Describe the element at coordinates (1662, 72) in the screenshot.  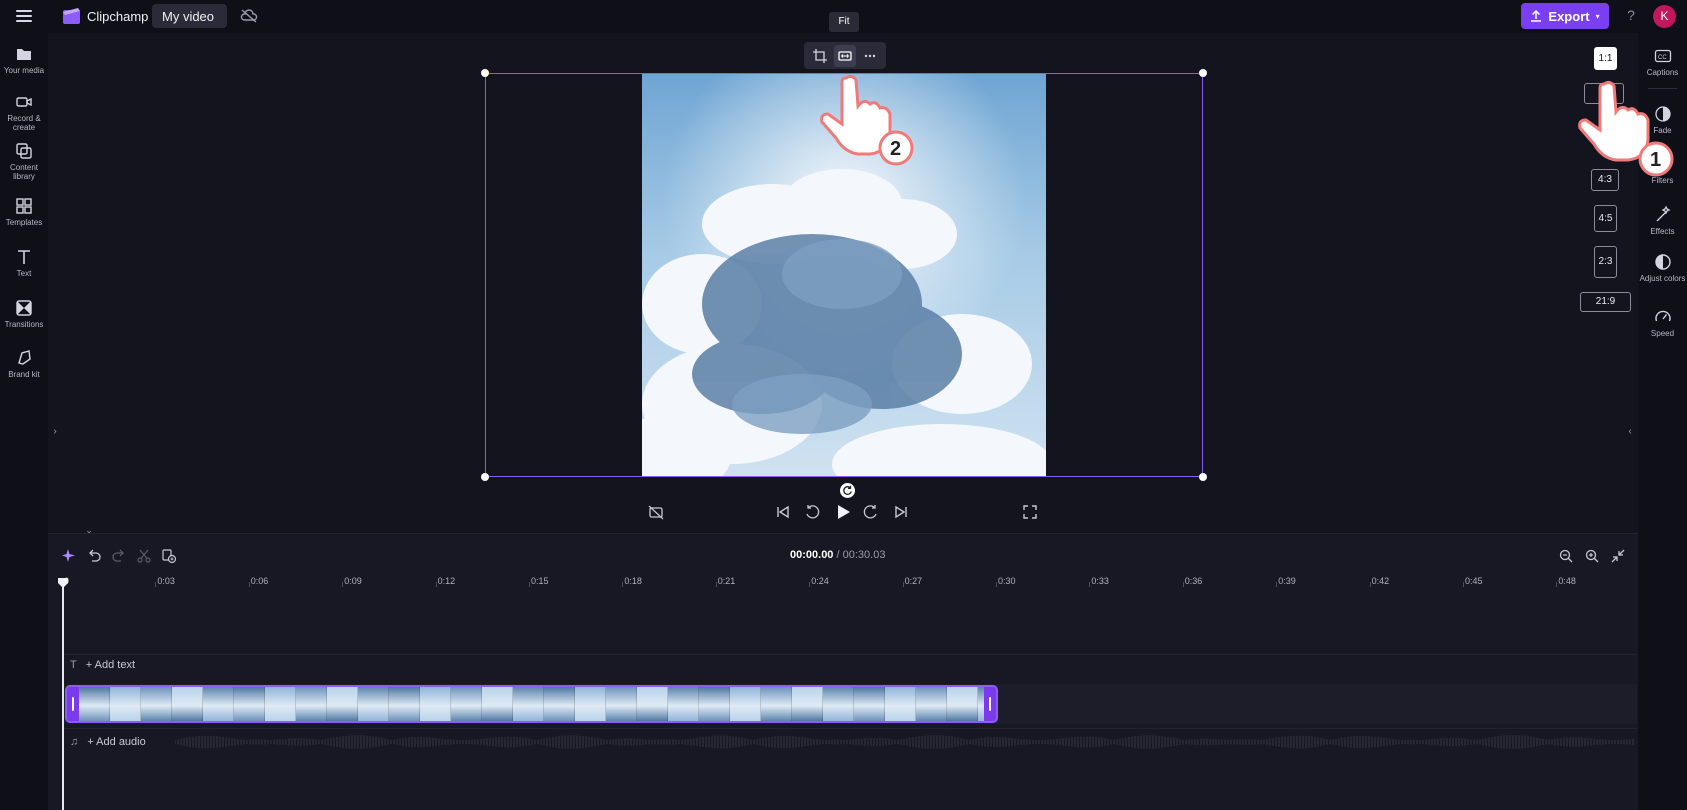
I see `sidebar-item-label: Captions` at that location.